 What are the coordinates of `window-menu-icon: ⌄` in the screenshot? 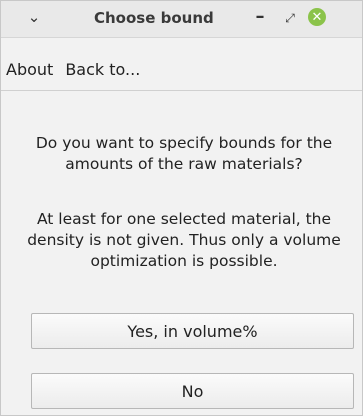 It's located at (34, 17).